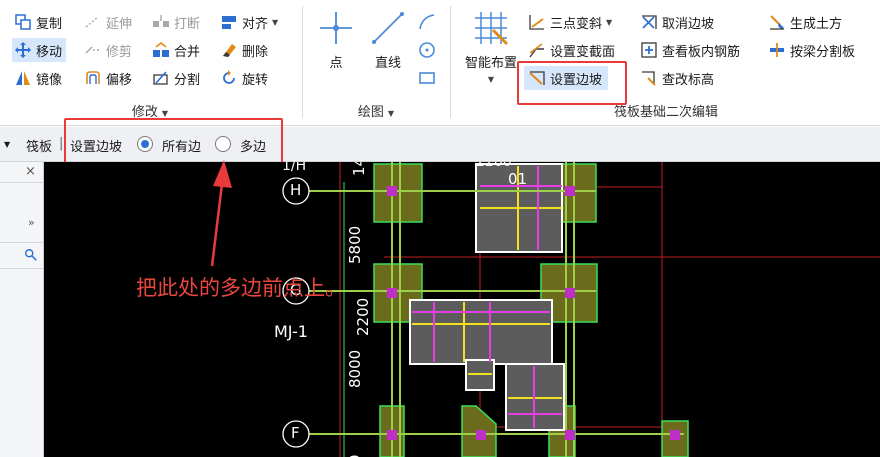 The image size is (880, 457). I want to click on close-icon: ×, so click(30, 171).